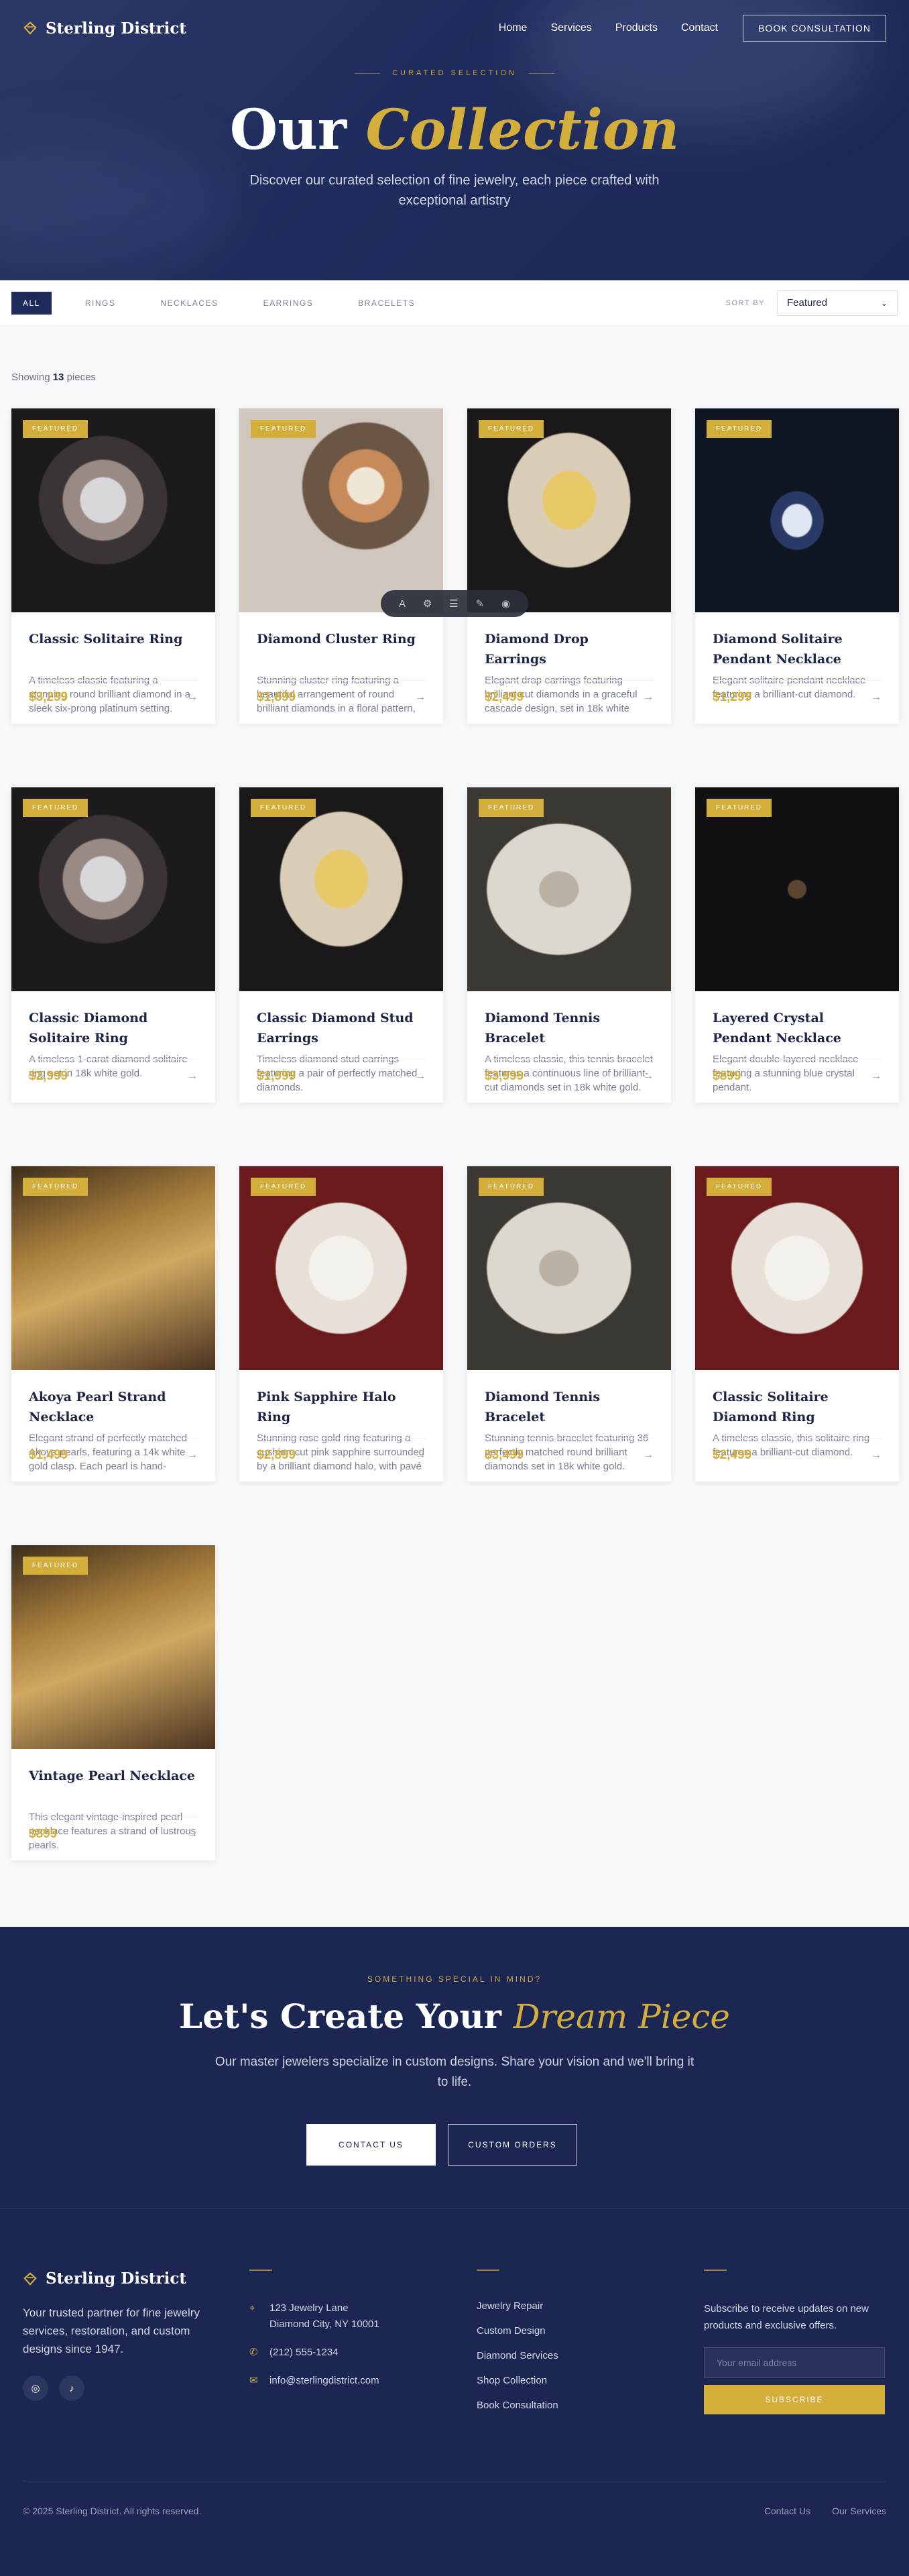 The image size is (909, 2576). What do you see at coordinates (815, 28) in the screenshot?
I see `book-consultation-button: BOOK CONSULTATION` at bounding box center [815, 28].